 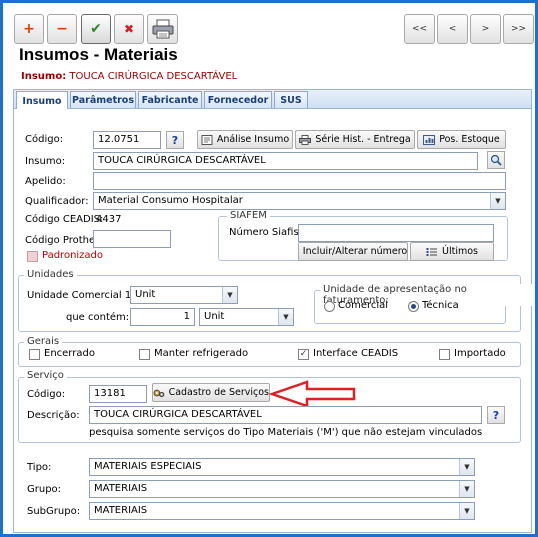 I want to click on servico-help-button: ?, so click(x=496, y=415).